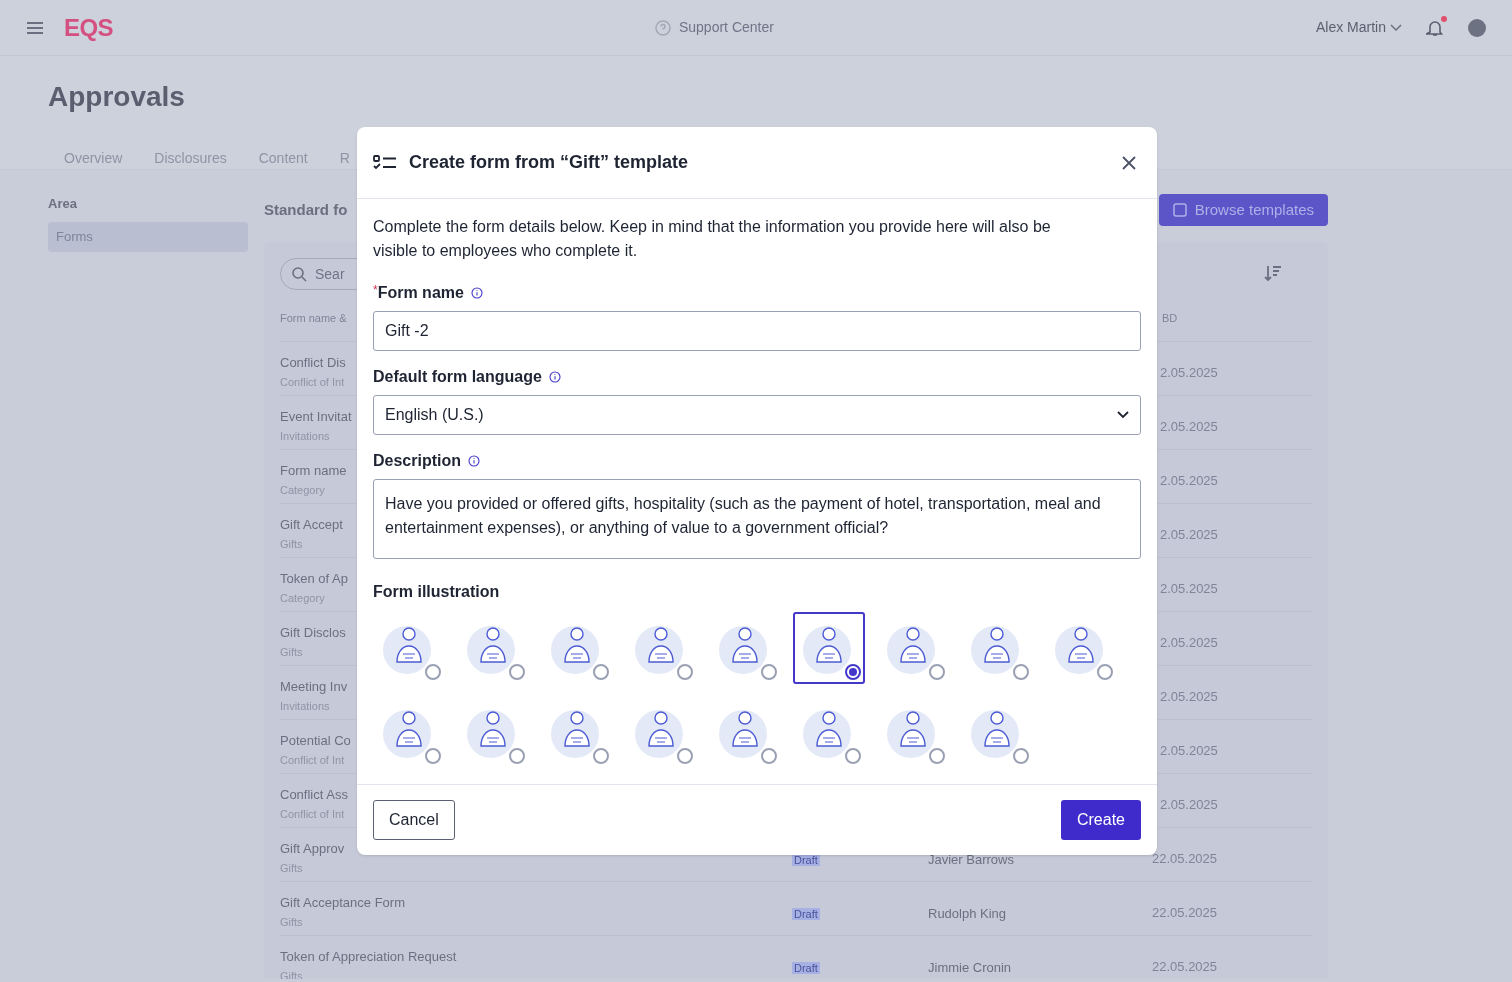  I want to click on owner-name: Javier Barrows, so click(971, 859).